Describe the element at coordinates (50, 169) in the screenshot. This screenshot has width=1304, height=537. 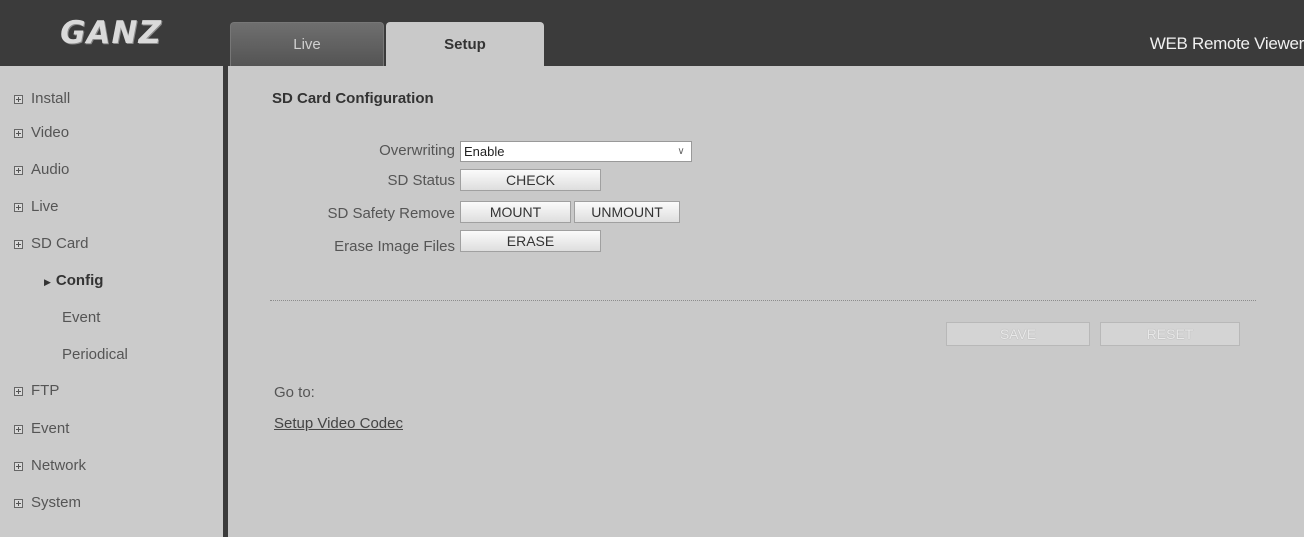
I see `sidebar-item-label: Audio` at that location.